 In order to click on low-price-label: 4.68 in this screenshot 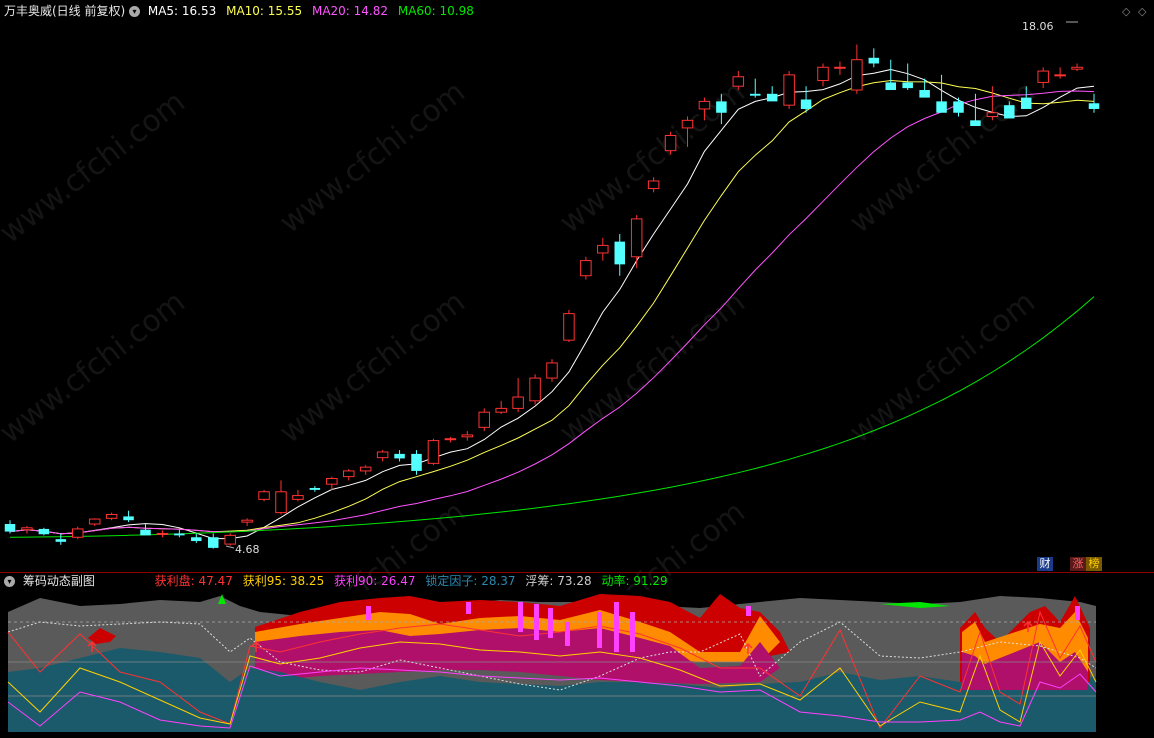, I will do `click(247, 549)`.